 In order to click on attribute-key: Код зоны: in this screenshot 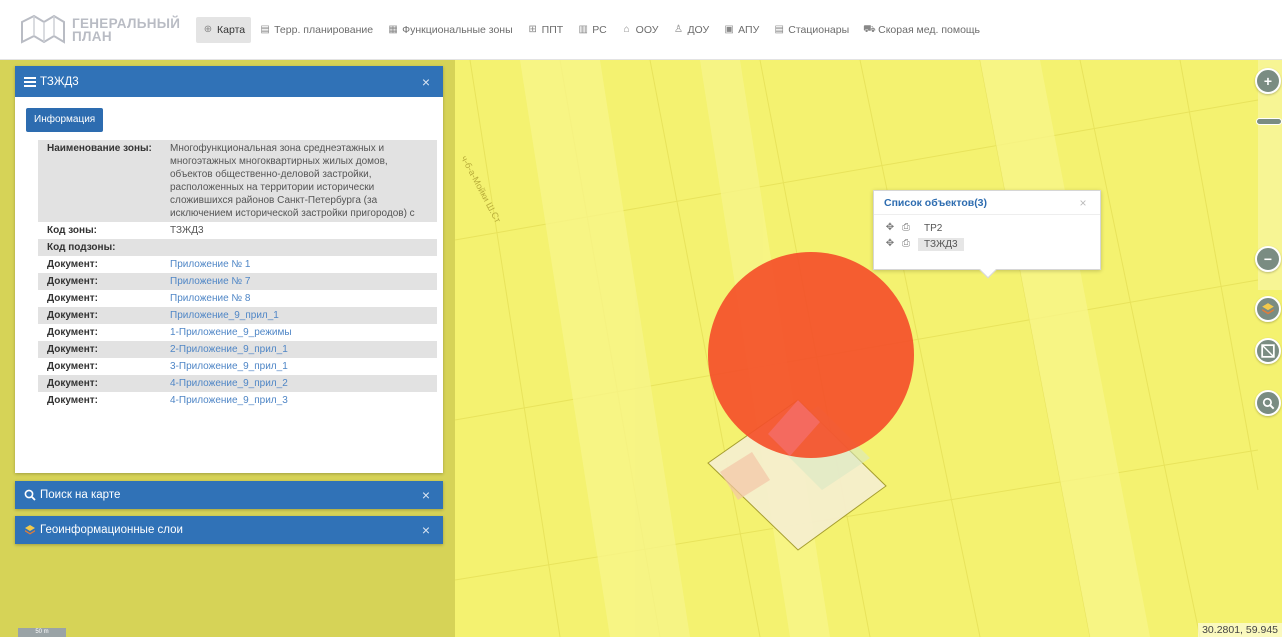, I will do `click(72, 230)`.